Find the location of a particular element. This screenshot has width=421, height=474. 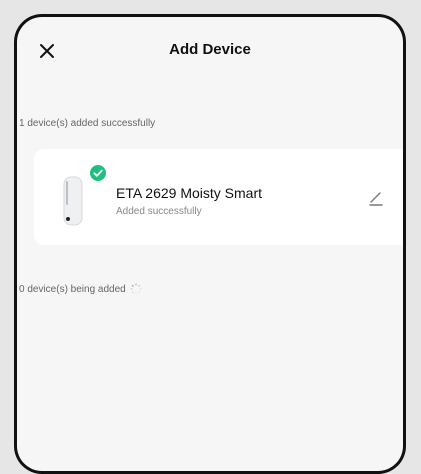

device-name: ETA 2629 Moisty Smart is located at coordinates (189, 193).